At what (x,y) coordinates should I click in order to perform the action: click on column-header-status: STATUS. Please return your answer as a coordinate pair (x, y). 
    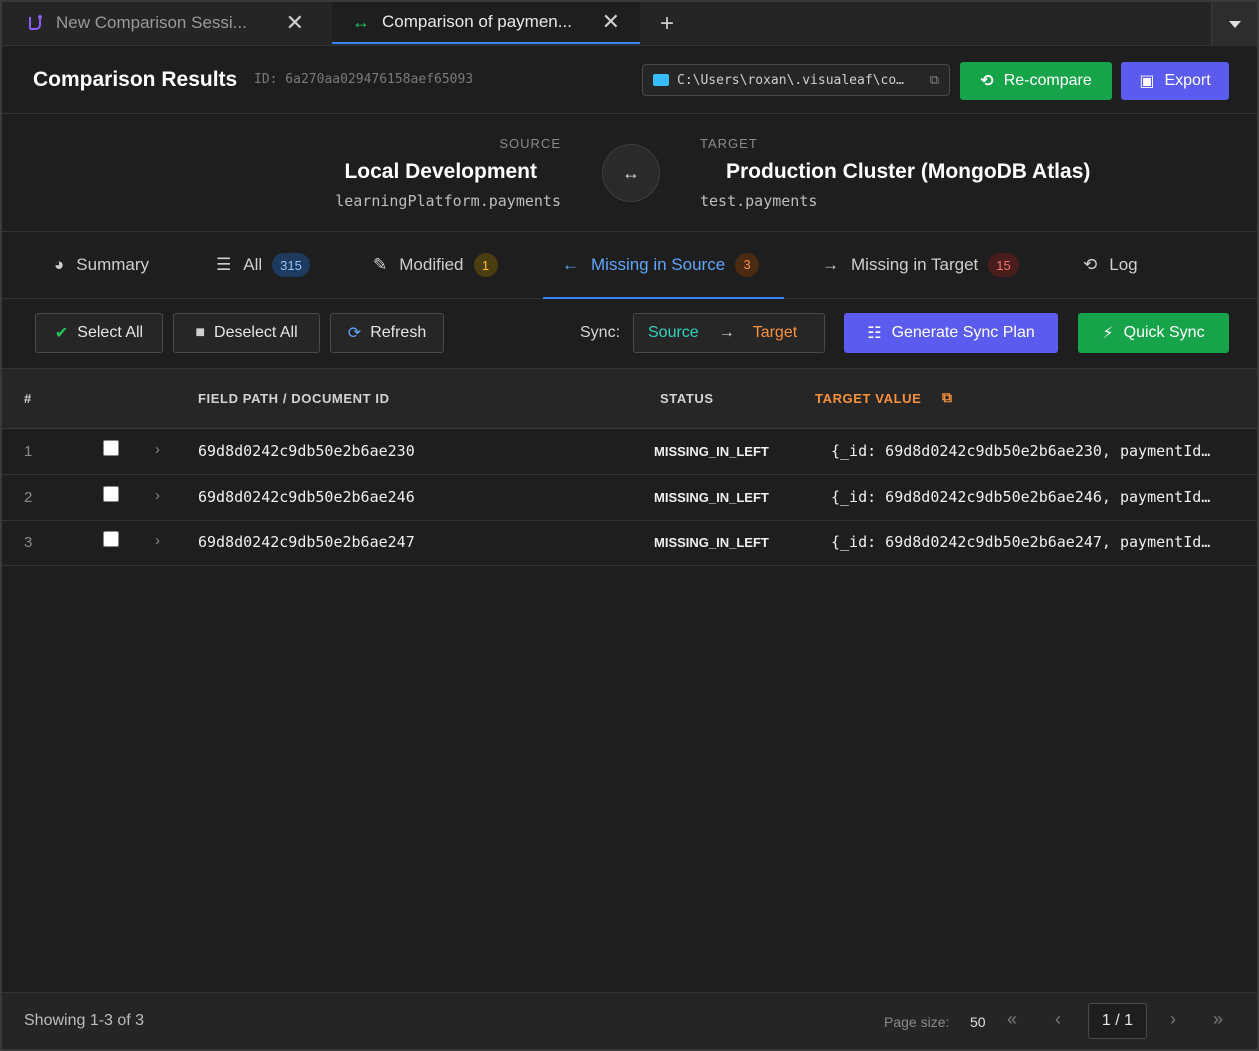
    Looking at the image, I should click on (687, 398).